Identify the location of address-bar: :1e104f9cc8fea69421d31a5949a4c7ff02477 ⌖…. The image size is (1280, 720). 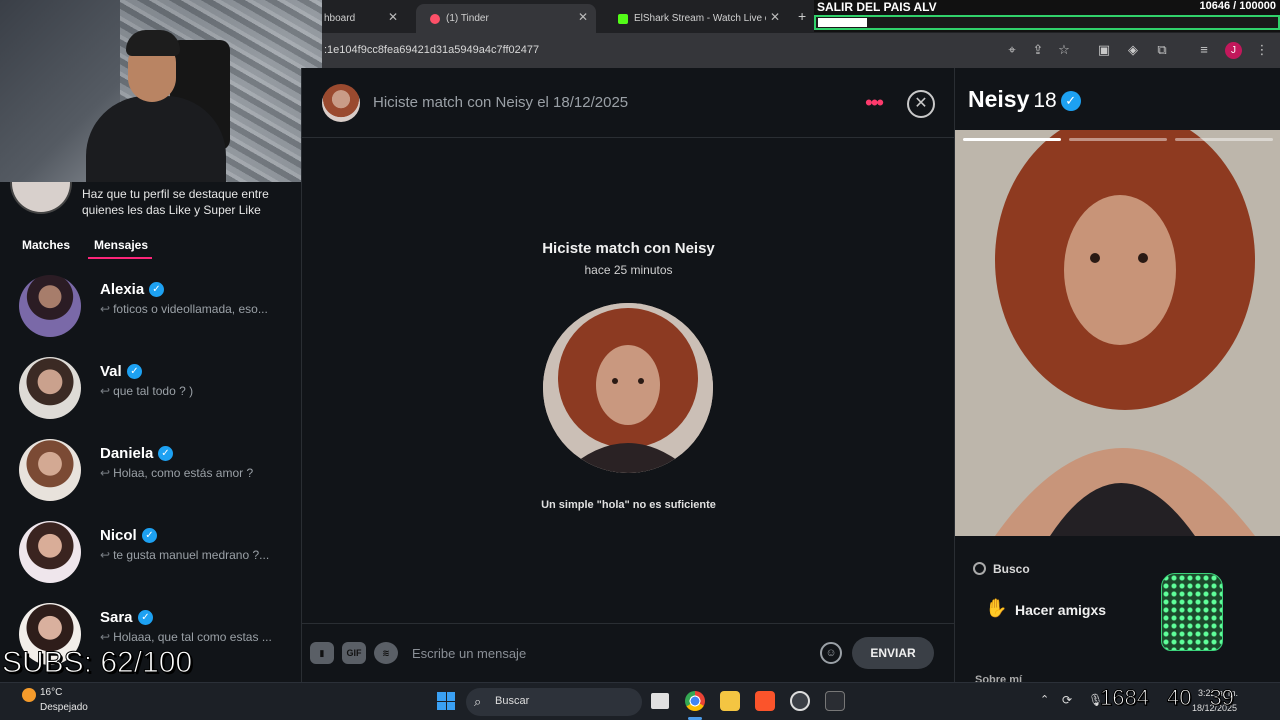
(801, 50).